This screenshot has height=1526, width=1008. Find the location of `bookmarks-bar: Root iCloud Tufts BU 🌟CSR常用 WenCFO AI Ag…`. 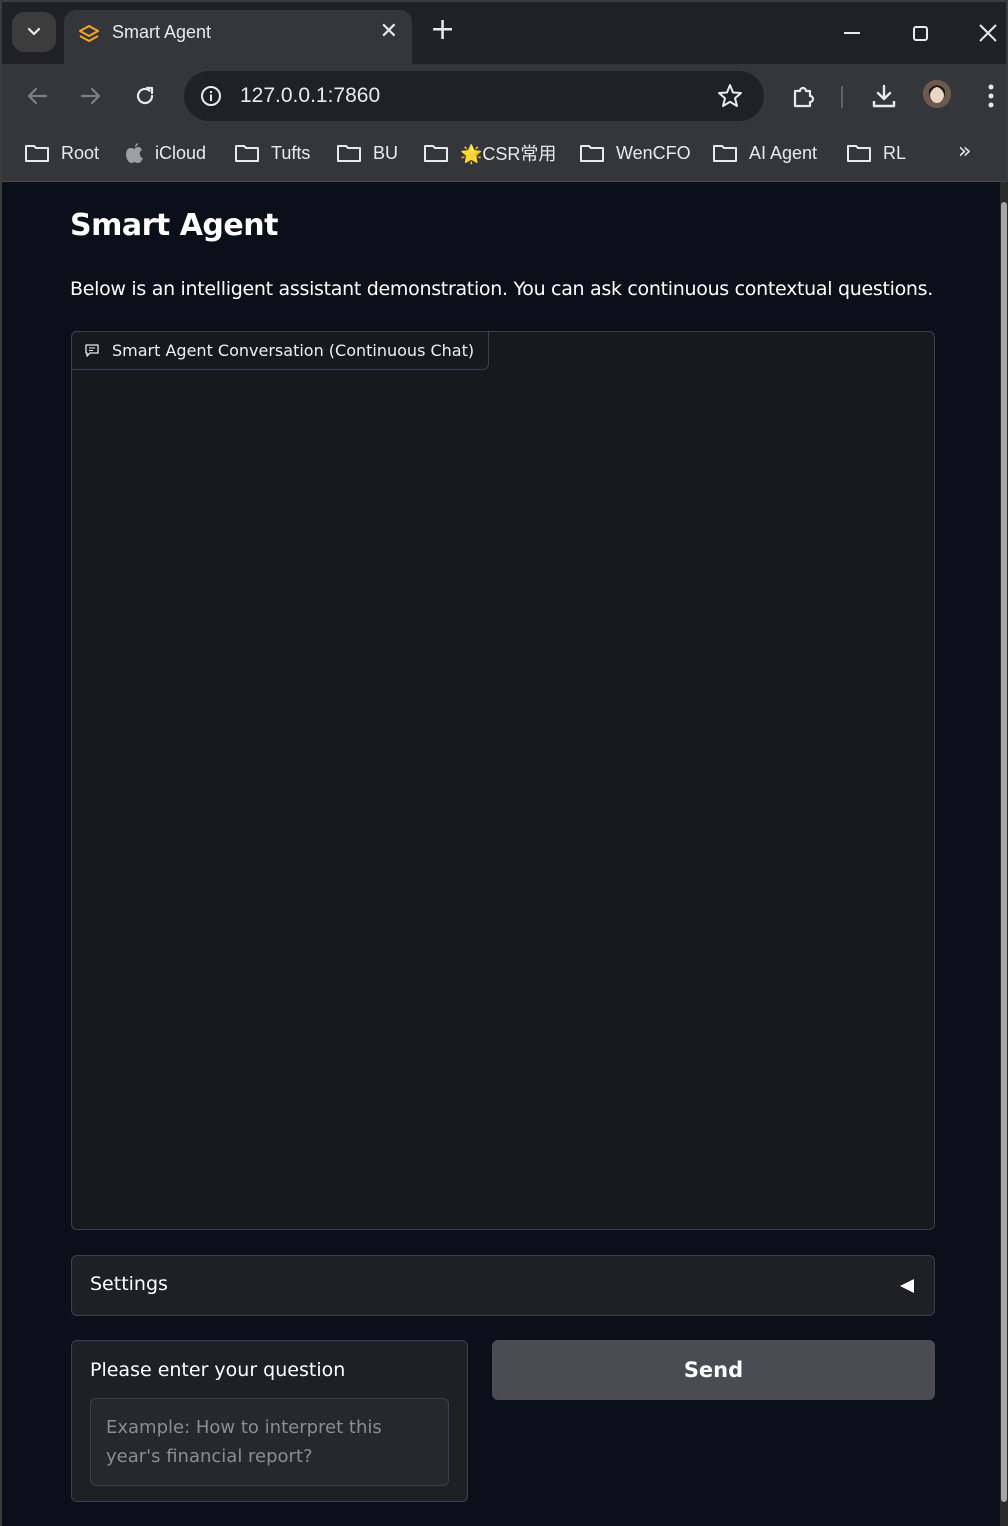

bookmarks-bar: Root iCloud Tufts BU 🌟CSR常用 WenCFO AI Ag… is located at coordinates (504, 154).